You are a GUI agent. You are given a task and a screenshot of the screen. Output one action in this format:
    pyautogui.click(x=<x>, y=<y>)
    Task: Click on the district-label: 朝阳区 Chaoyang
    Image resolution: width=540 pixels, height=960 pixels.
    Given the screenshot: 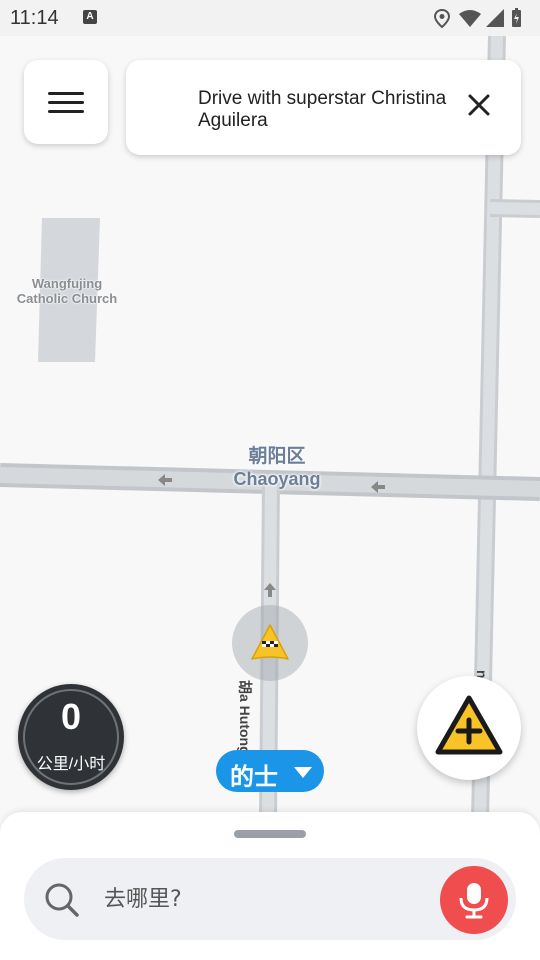 What is the action you would take?
    pyautogui.click(x=277, y=468)
    